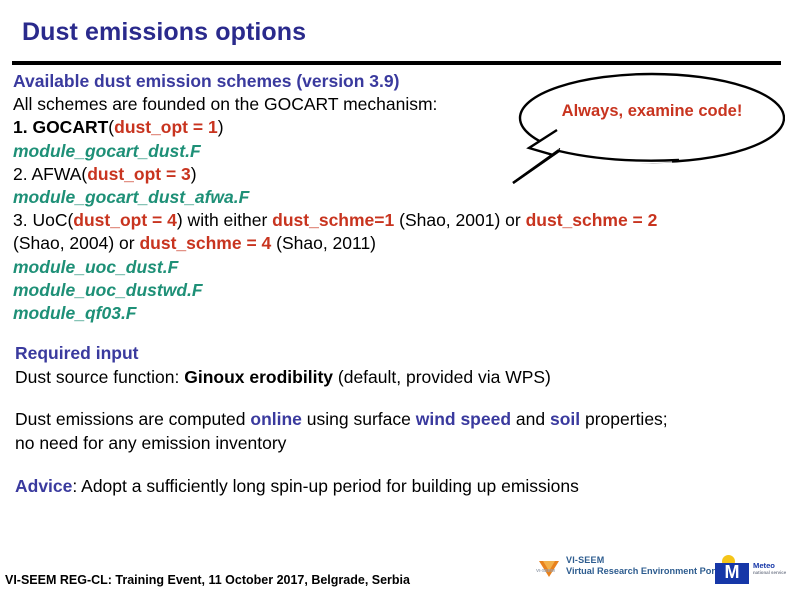  I want to click on scheme-2-module: module_gocart_dust_afwa.F, so click(131, 197).